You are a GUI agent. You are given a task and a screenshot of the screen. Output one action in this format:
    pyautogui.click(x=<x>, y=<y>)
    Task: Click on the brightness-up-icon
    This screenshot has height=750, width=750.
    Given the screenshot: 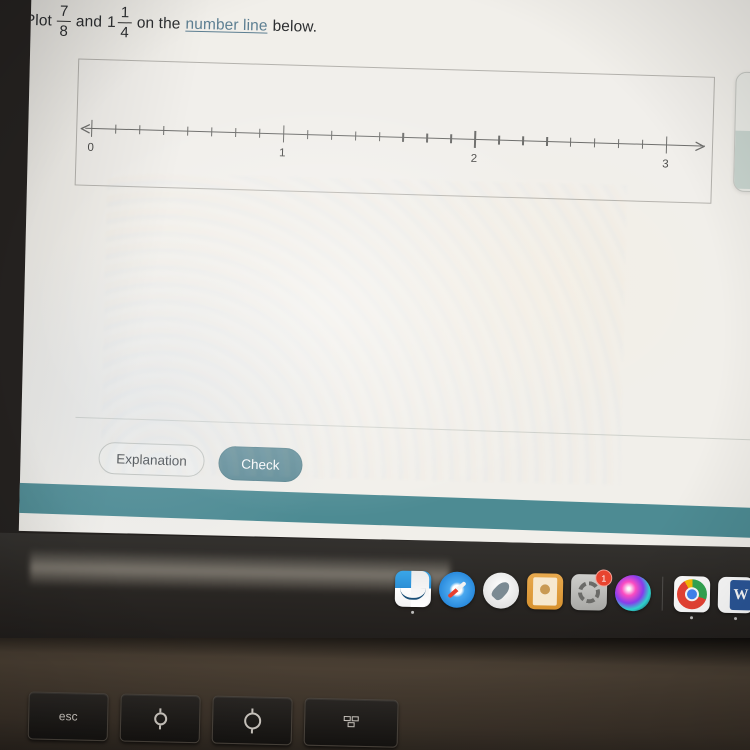 What is the action you would take?
    pyautogui.click(x=252, y=720)
    